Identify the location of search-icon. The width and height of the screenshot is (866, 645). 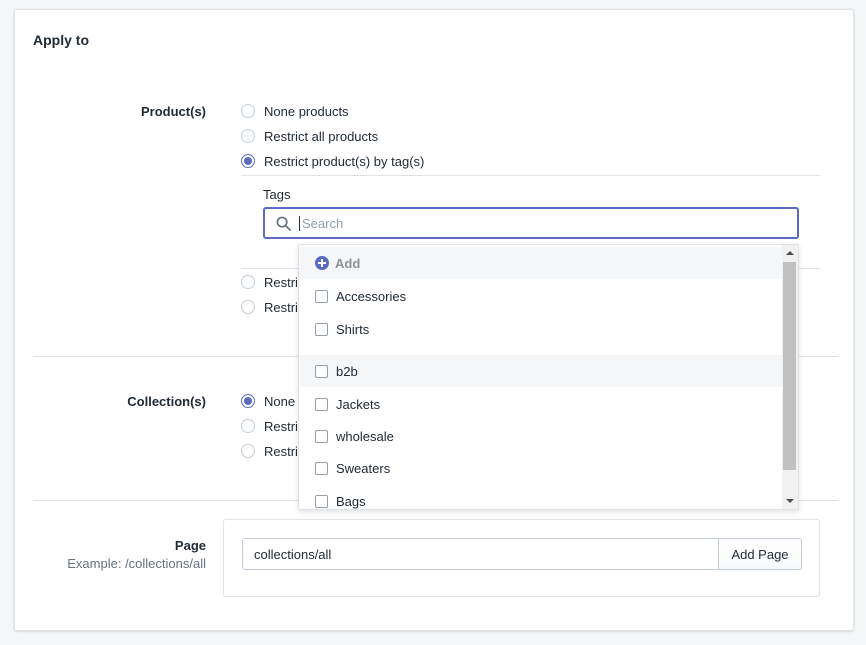
(283, 223).